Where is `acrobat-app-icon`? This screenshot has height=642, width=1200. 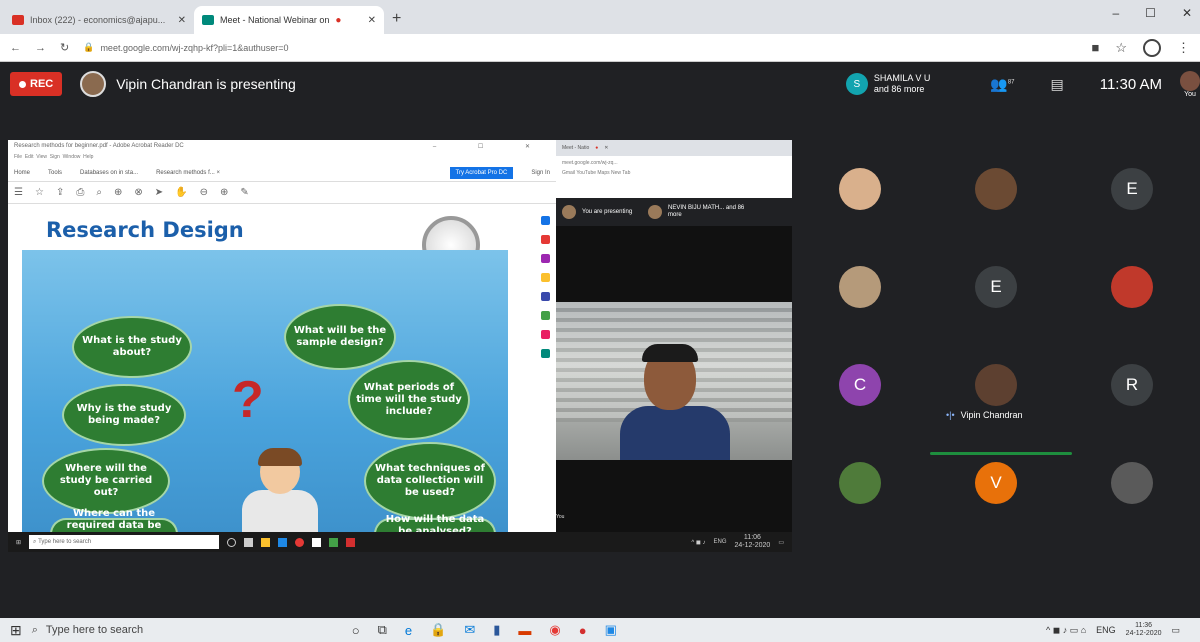 acrobat-app-icon is located at coordinates (351, 542).